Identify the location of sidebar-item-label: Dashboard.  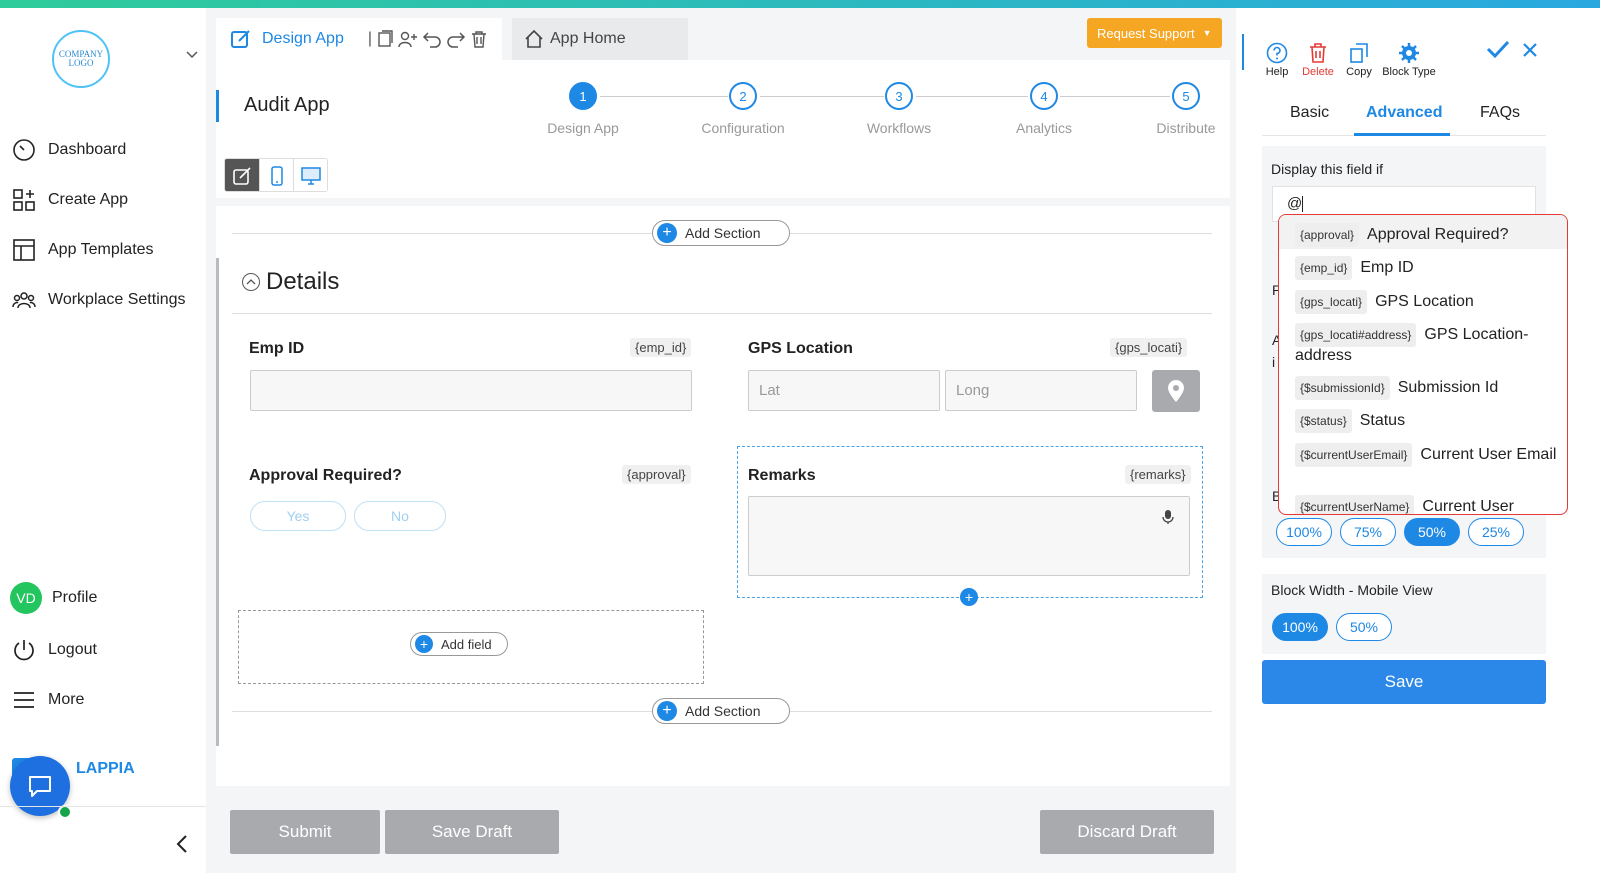
(87, 149).